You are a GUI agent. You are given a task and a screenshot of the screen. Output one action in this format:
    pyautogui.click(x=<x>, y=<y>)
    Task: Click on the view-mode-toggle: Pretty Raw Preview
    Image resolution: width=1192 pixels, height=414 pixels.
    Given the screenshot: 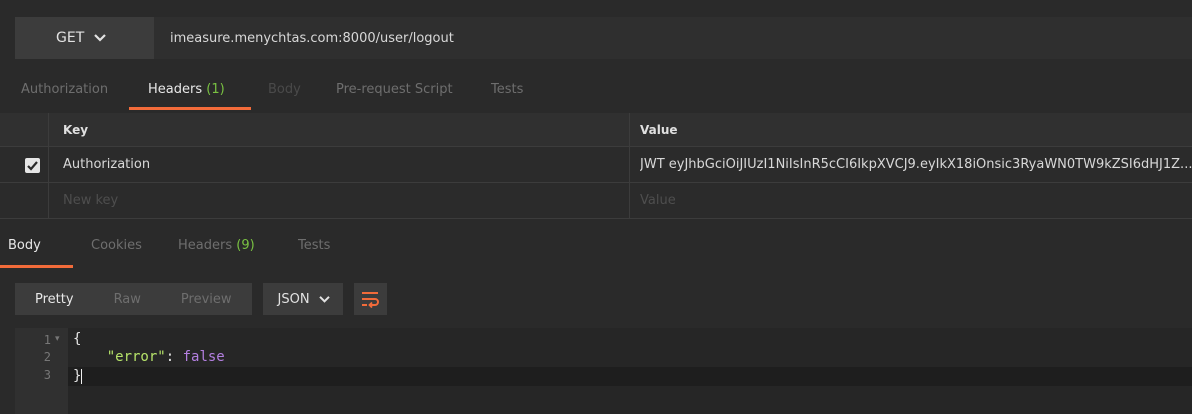 What is the action you would take?
    pyautogui.click(x=133, y=299)
    